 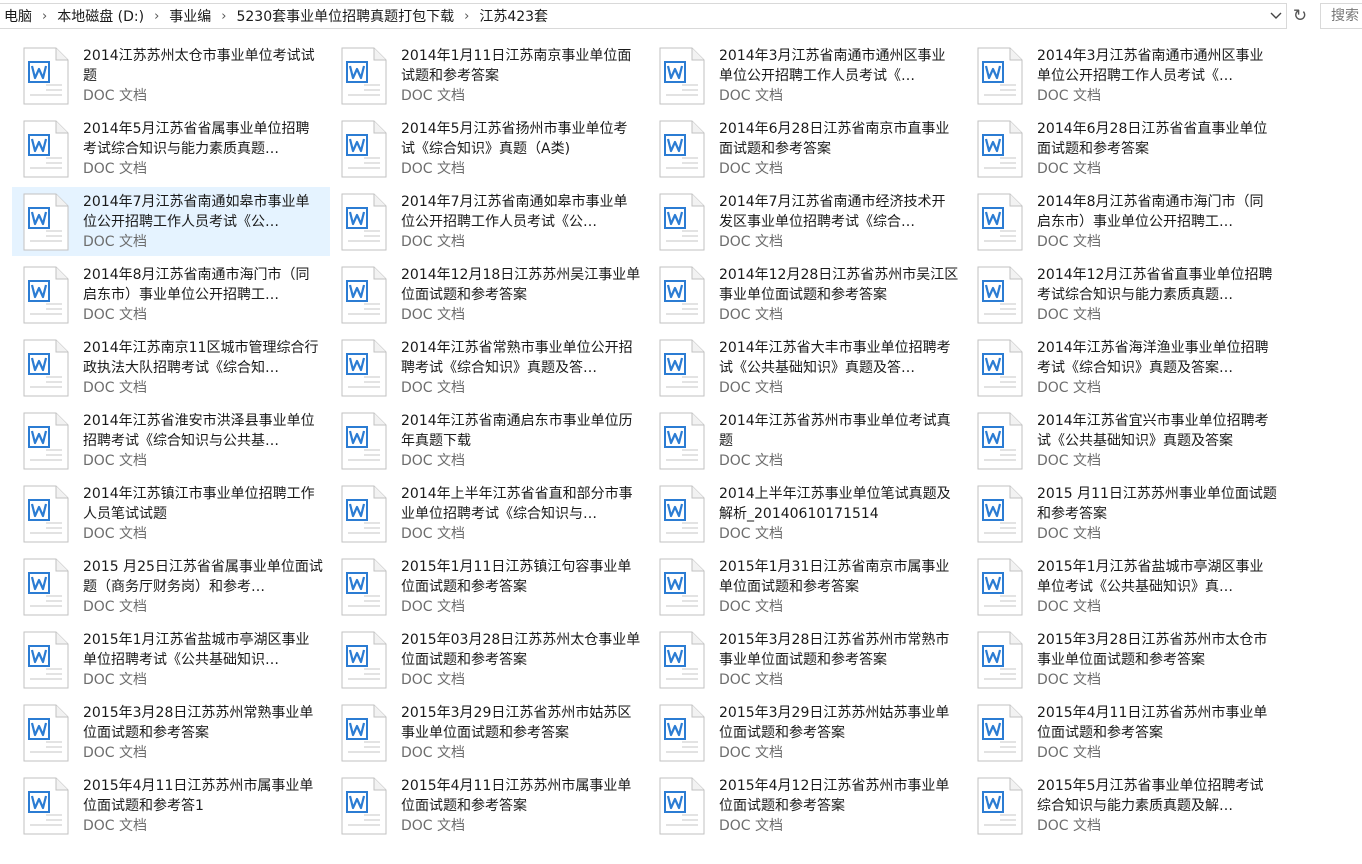 I want to click on file-item: 2014年江苏省常熟市事业单位公开招聘考试《综合知识》真题及答… DOC 文档, so click(x=489, y=367).